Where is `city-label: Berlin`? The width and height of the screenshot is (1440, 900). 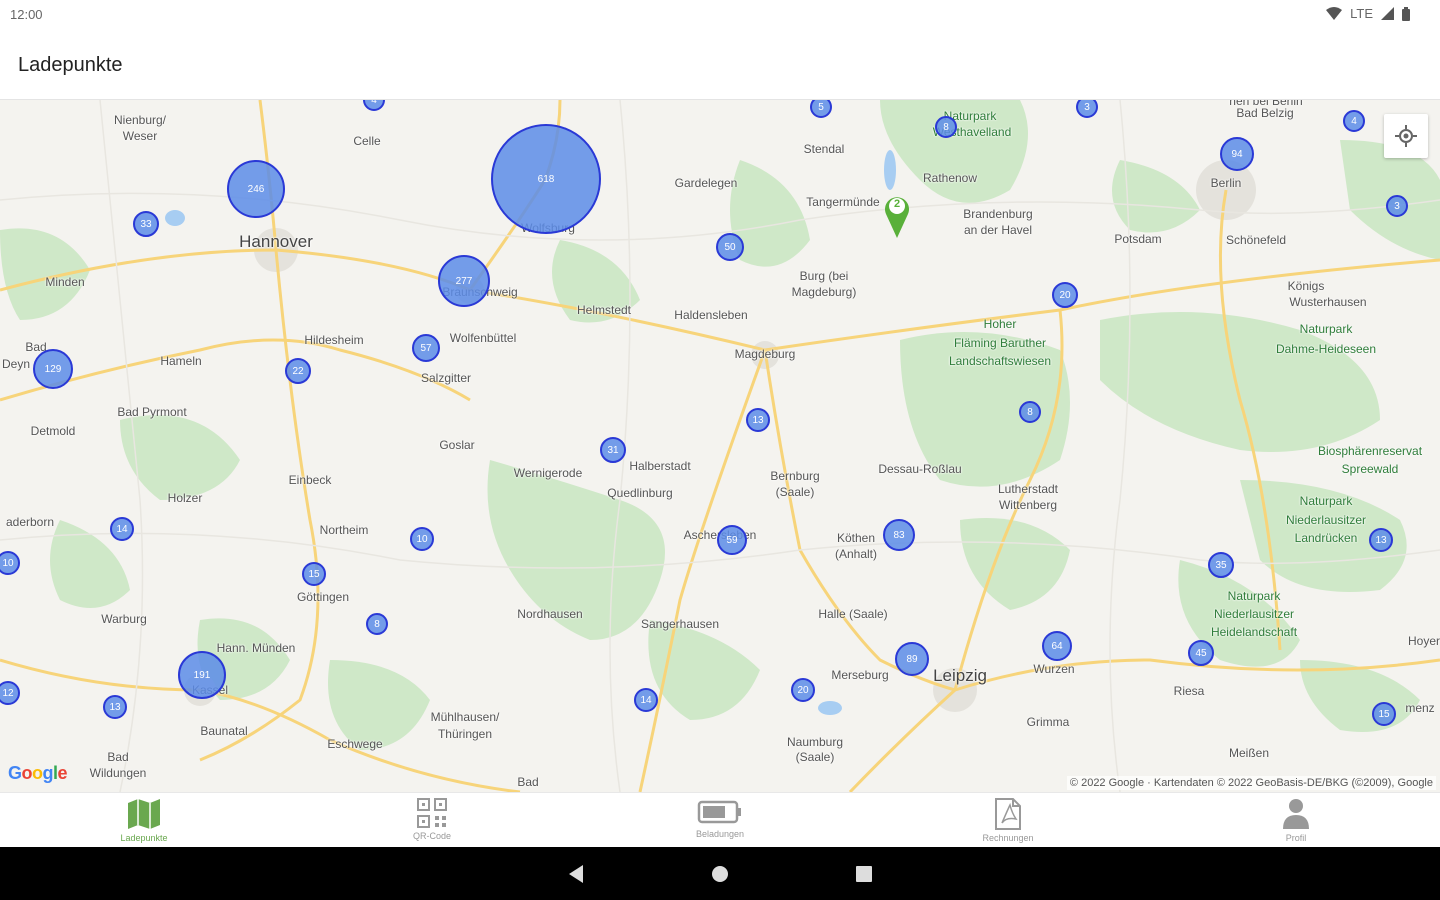 city-label: Berlin is located at coordinates (1226, 183).